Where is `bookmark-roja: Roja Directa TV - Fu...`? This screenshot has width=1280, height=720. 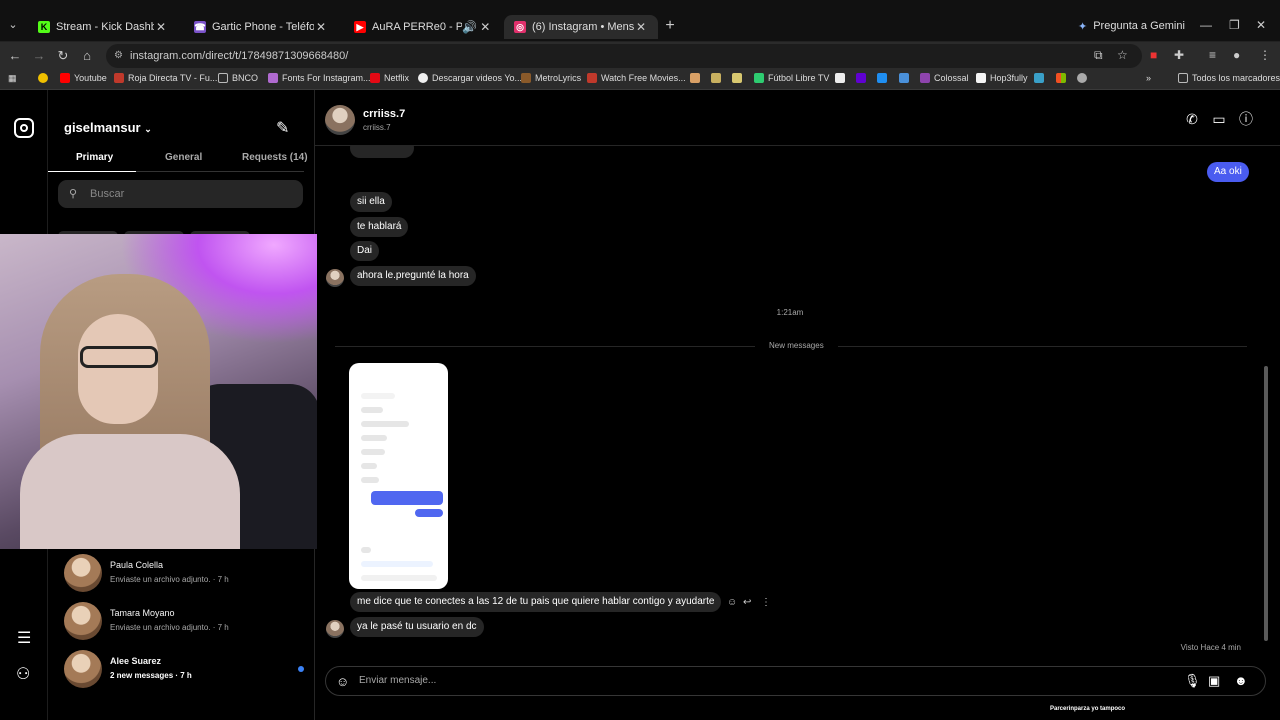 bookmark-roja: Roja Directa TV - Fu... is located at coordinates (165, 78).